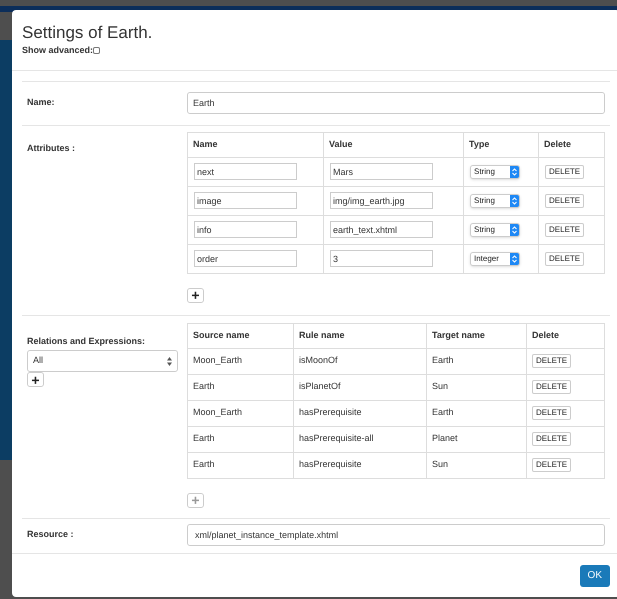 The width and height of the screenshot is (617, 599). Describe the element at coordinates (381, 200) in the screenshot. I see `attribute-value-field: img/img_earth.jpg` at that location.